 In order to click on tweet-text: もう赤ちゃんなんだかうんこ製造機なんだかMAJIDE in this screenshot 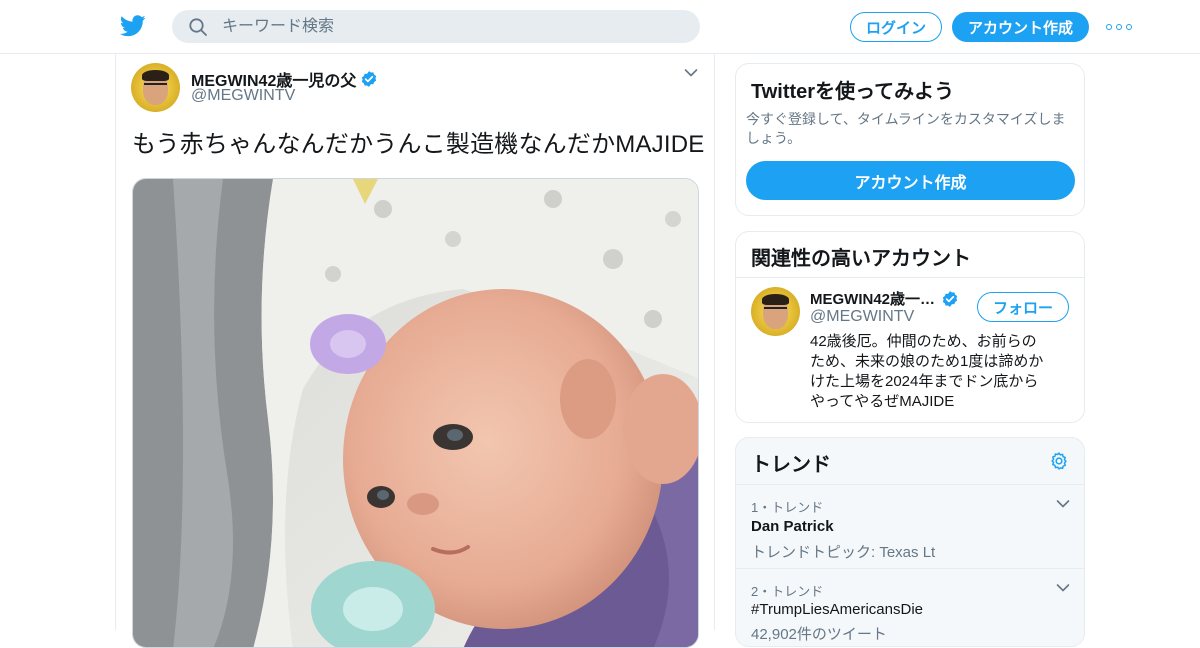, I will do `click(418, 144)`.